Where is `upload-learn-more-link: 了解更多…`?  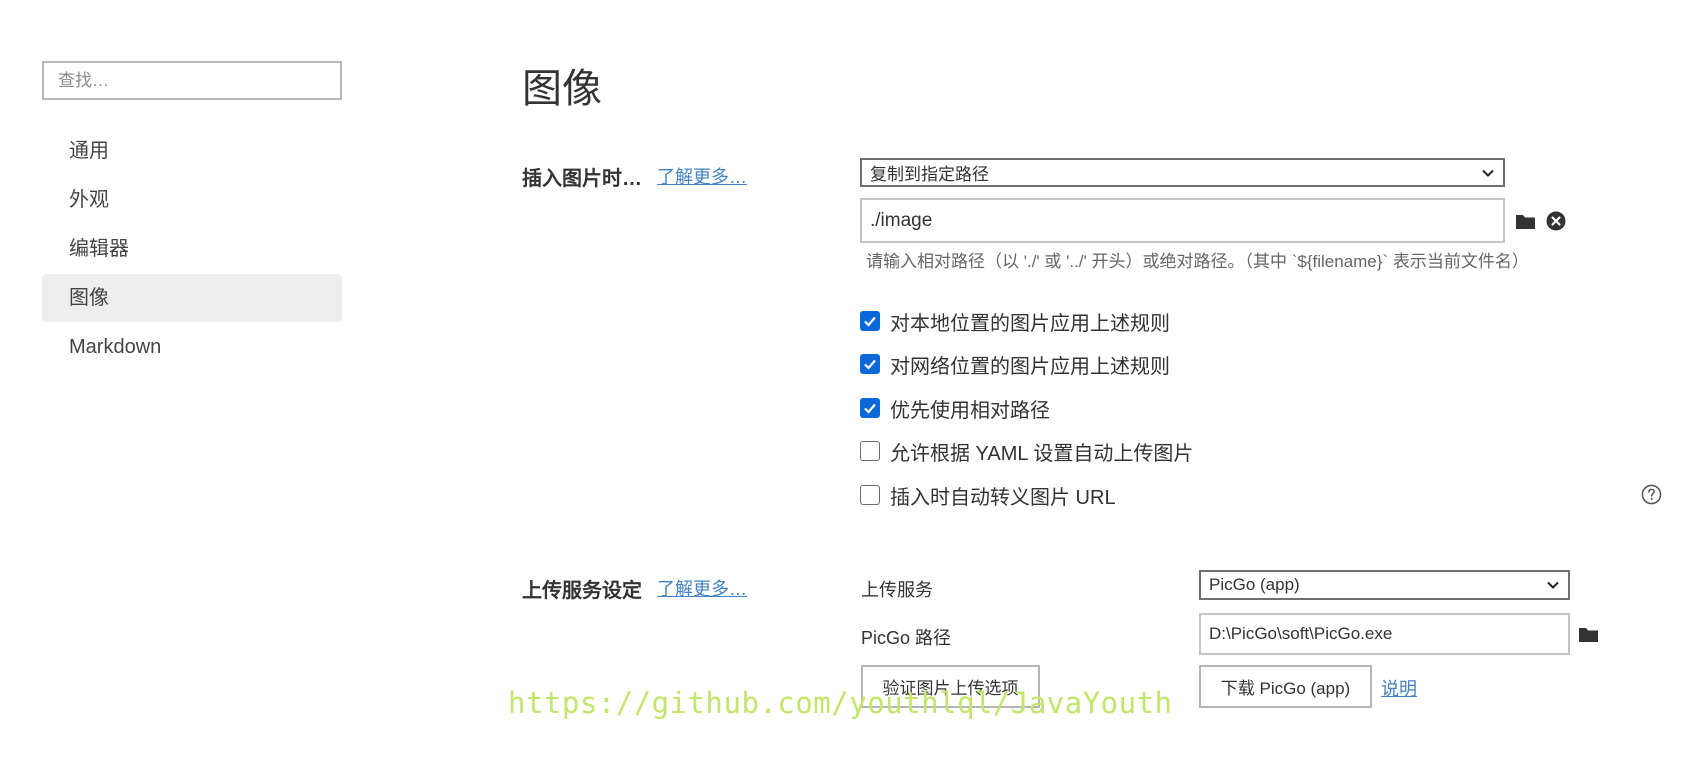
upload-learn-more-link: 了解更多… is located at coordinates (702, 588).